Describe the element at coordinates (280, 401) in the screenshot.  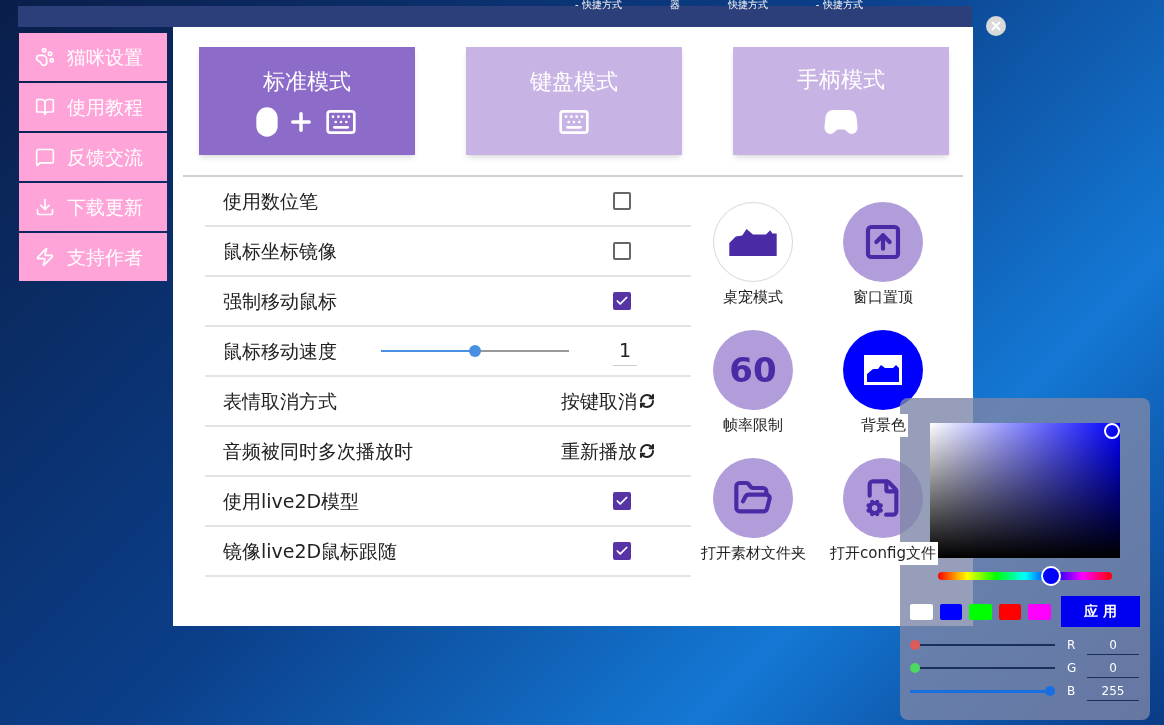
I see `setting-label: 表情取消方式` at that location.